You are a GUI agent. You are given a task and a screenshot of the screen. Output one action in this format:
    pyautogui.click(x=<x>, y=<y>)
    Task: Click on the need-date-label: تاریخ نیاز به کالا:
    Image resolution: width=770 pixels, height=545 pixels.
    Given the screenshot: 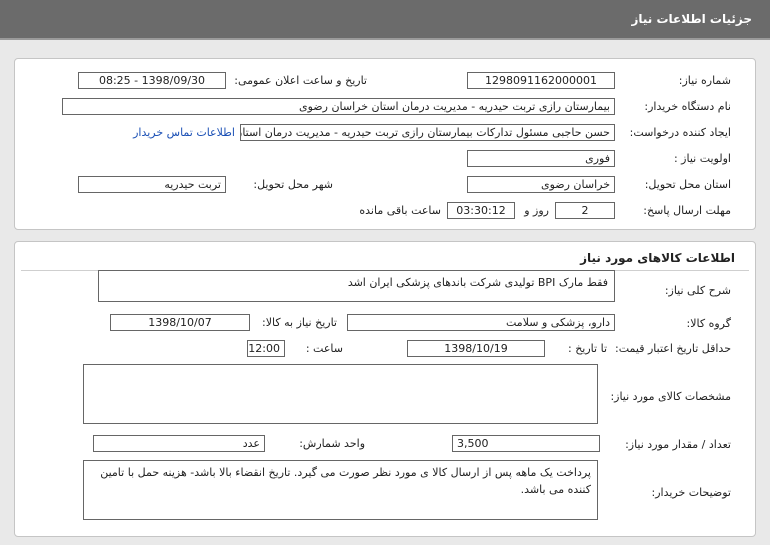 What is the action you would take?
    pyautogui.click(x=299, y=322)
    